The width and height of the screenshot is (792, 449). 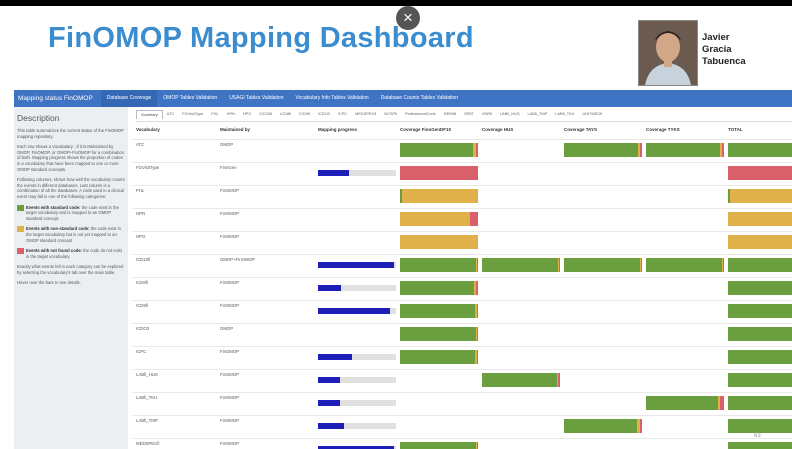 What do you see at coordinates (497, 132) in the screenshot?
I see `col-header-coverage-hus: Coverage HUS` at bounding box center [497, 132].